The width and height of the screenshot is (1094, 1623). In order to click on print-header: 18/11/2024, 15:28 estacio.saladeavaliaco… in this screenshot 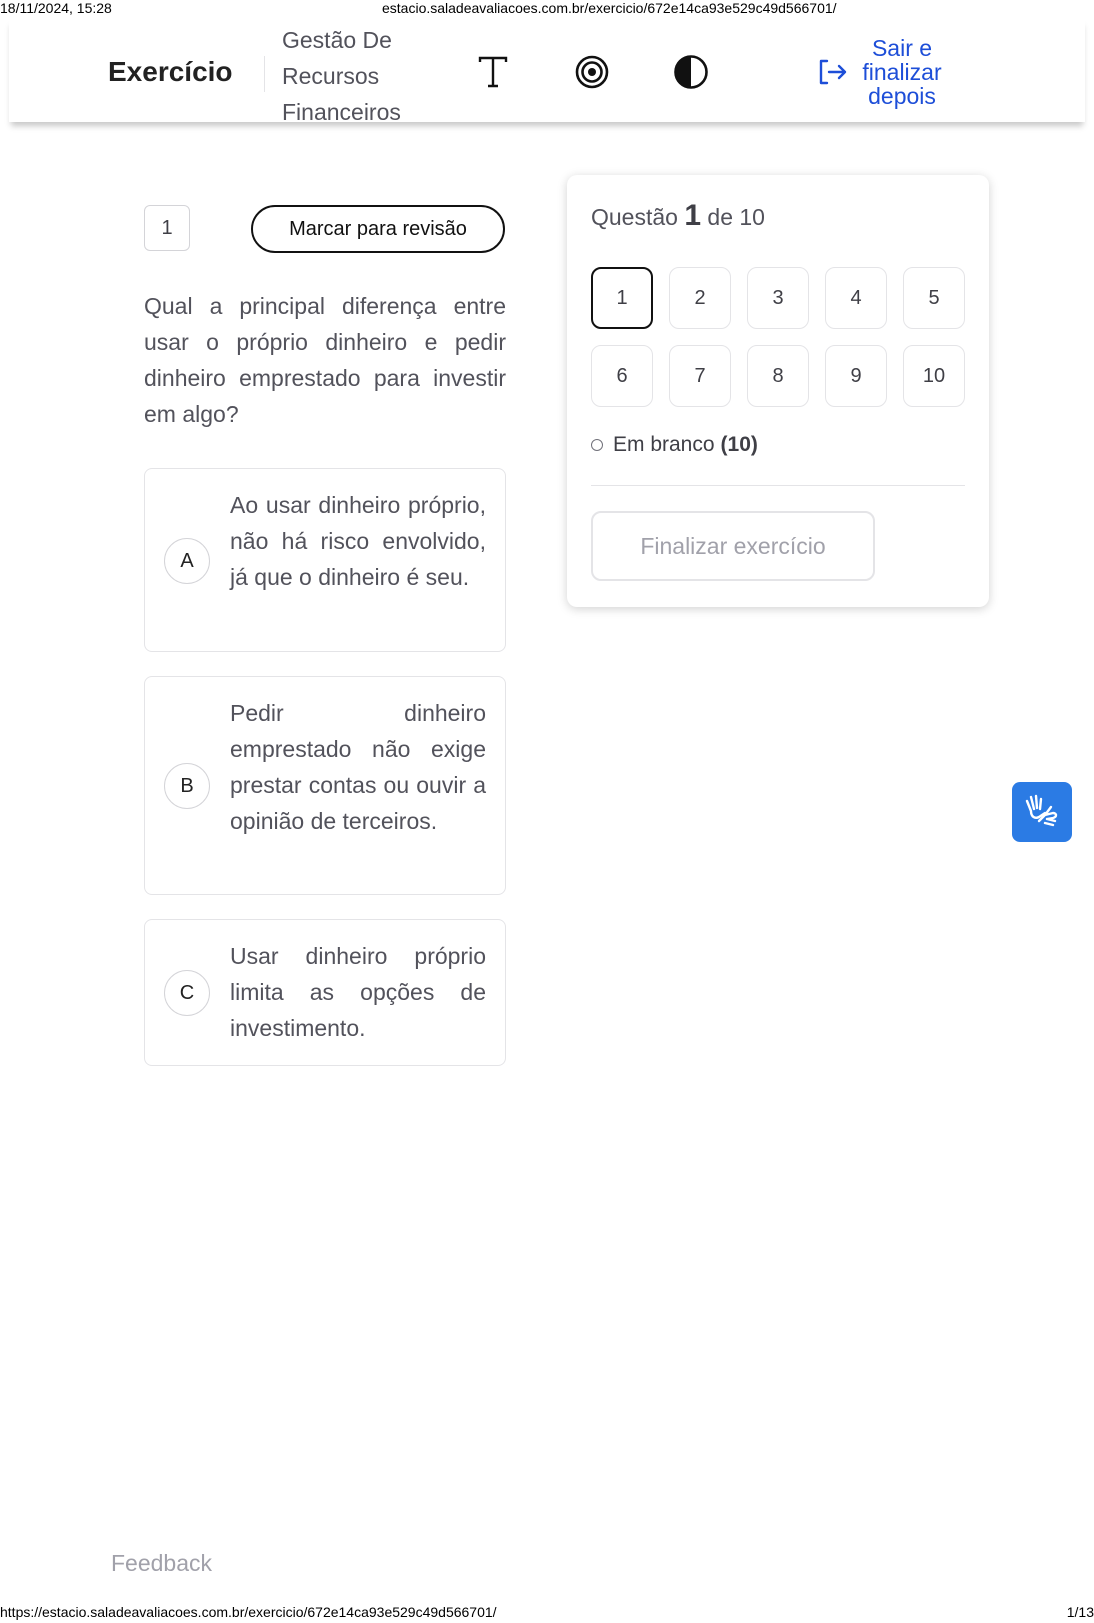, I will do `click(547, 9)`.